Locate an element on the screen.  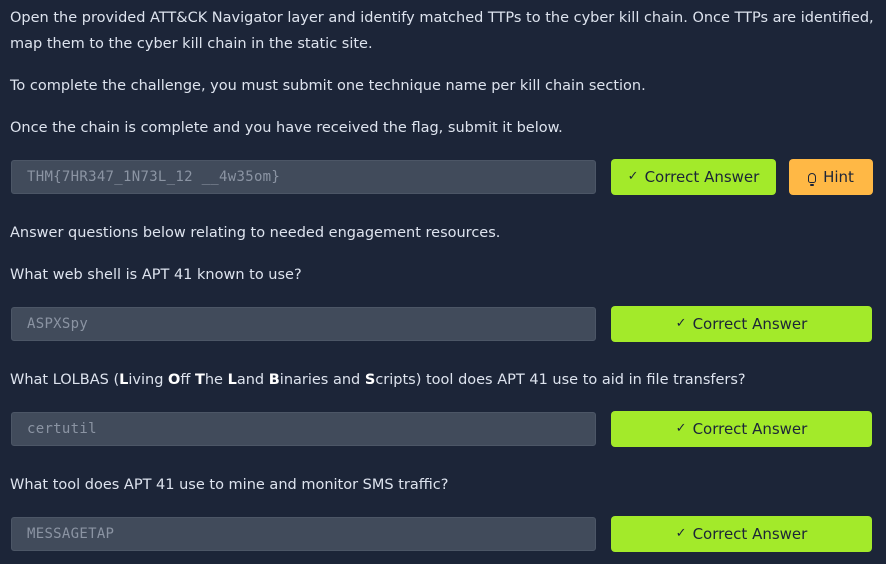
question-3-correct-answer-button: ✓ Correct Answer is located at coordinates (741, 534).